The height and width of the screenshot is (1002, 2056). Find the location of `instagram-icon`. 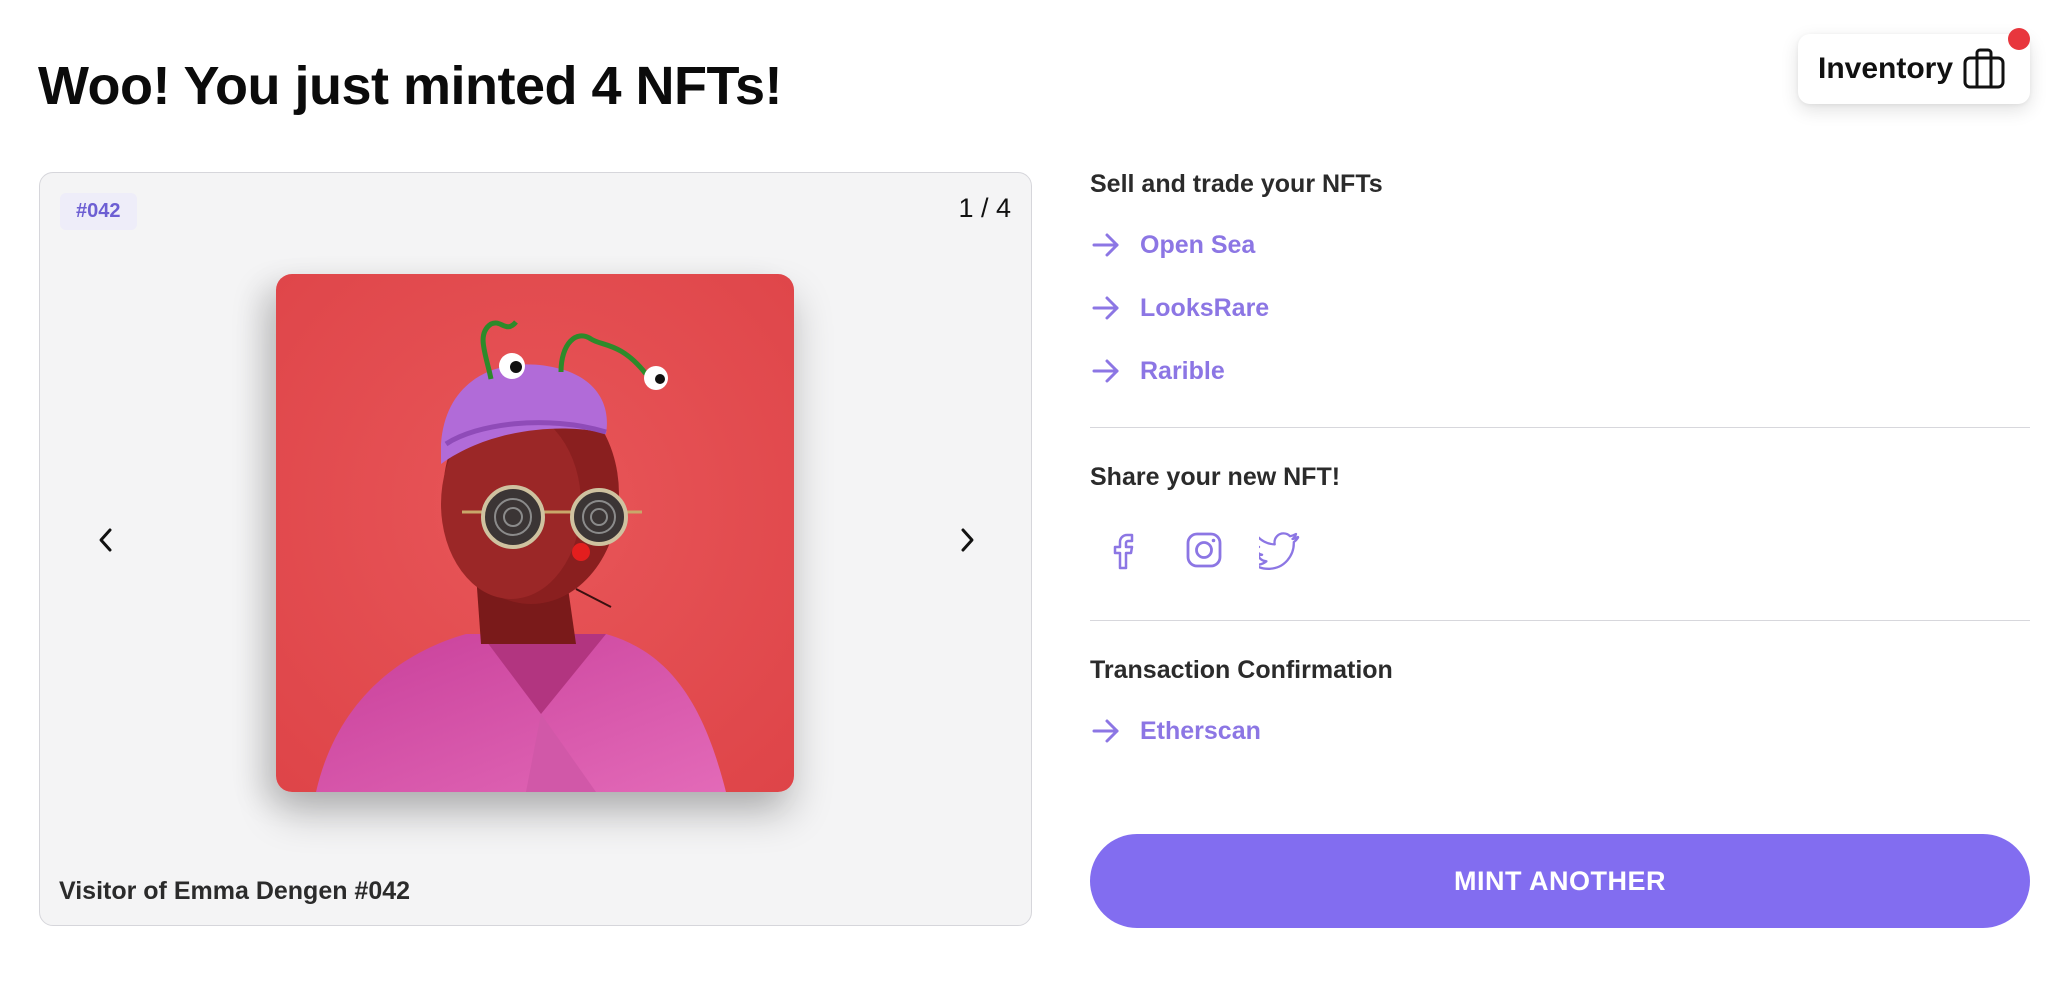

instagram-icon is located at coordinates (1204, 550).